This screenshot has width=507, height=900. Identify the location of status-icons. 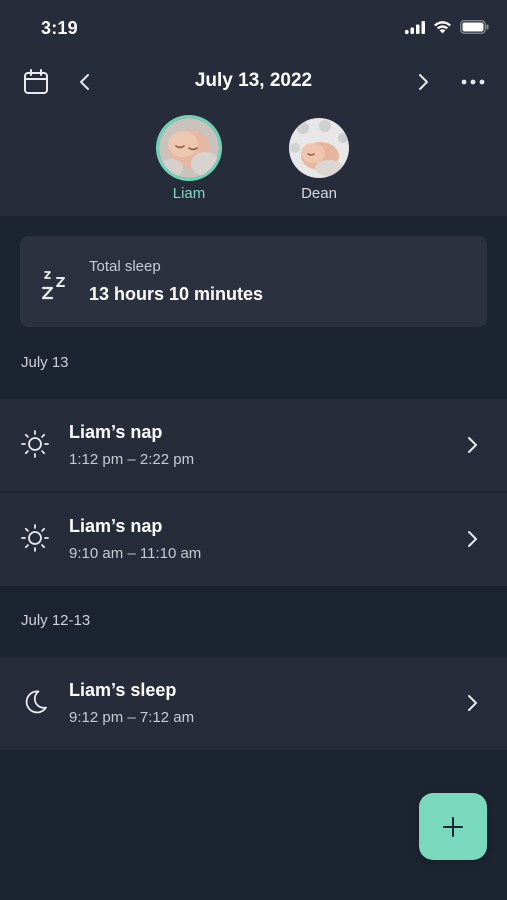
(447, 27).